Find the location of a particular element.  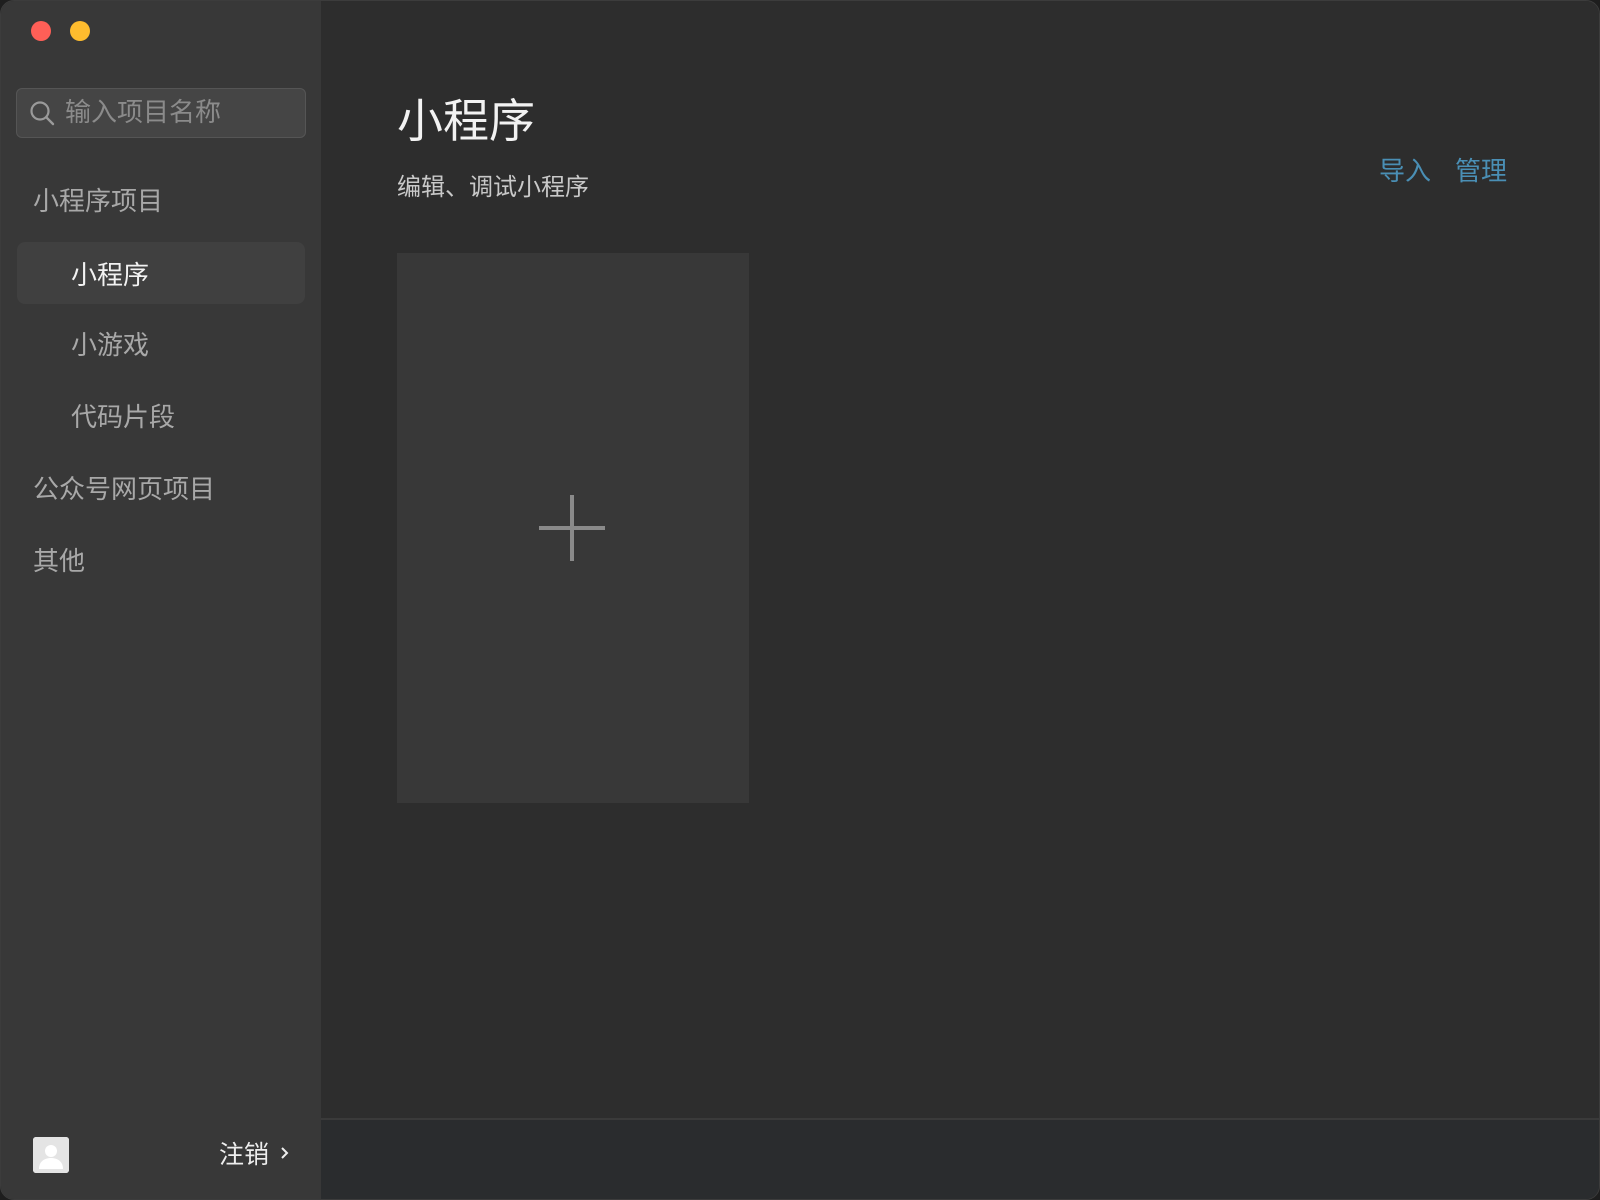

user-icon is located at coordinates (51, 1155).